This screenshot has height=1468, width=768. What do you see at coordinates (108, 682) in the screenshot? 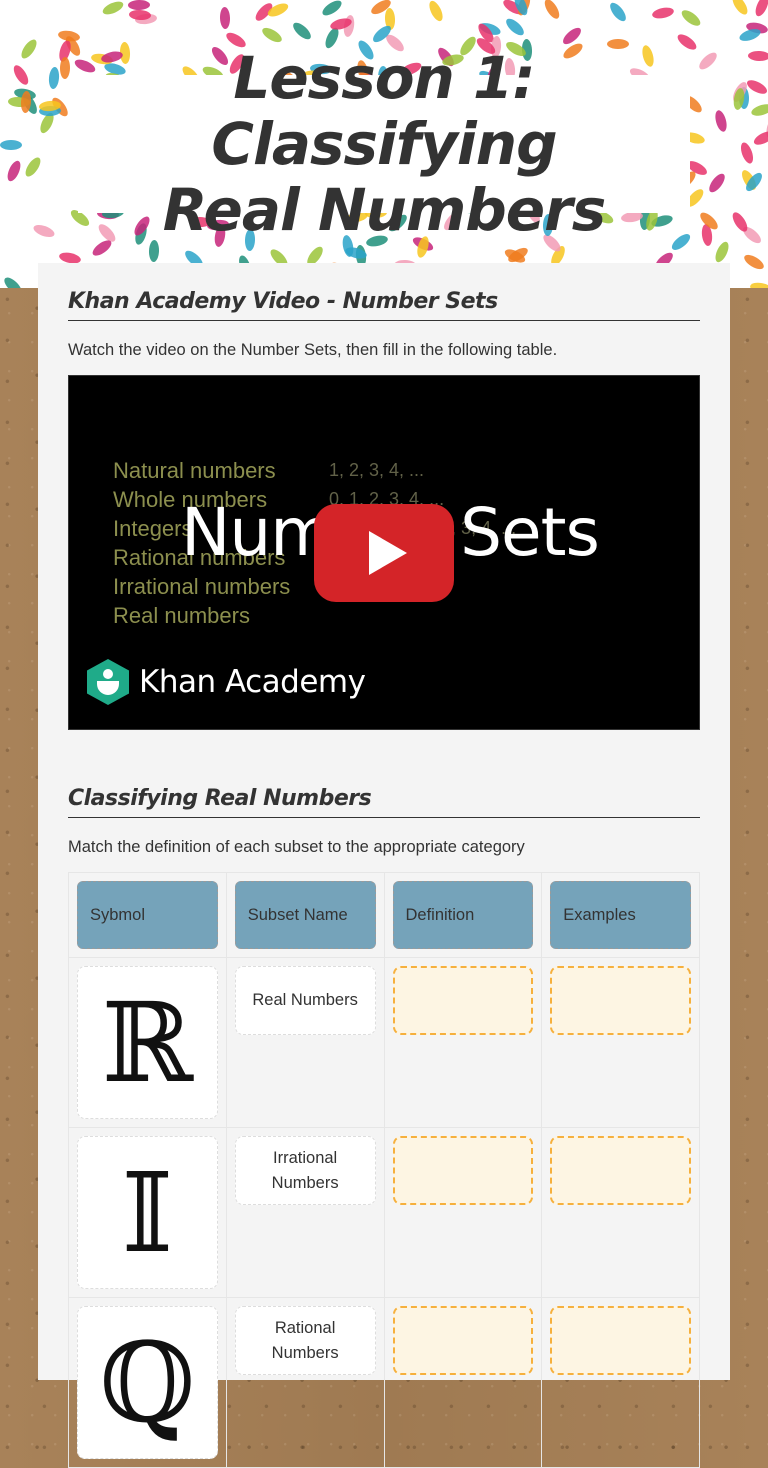
I see `khan-academy-icon` at bounding box center [108, 682].